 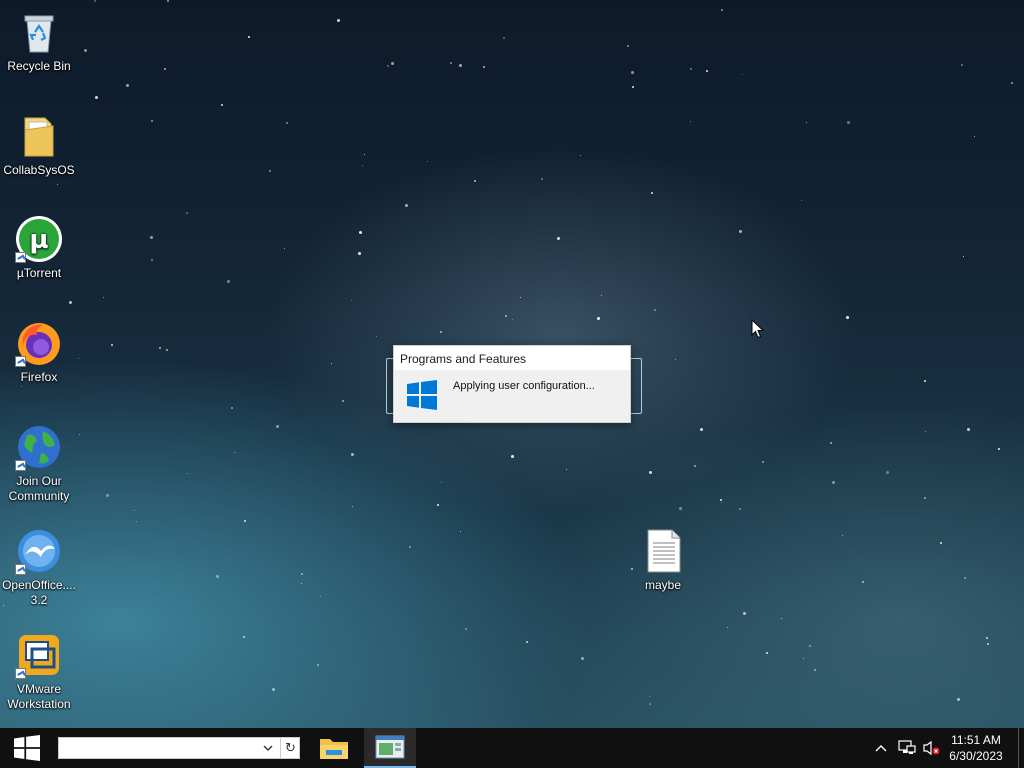 What do you see at coordinates (1021, 748) in the screenshot?
I see `show-desktop-button` at bounding box center [1021, 748].